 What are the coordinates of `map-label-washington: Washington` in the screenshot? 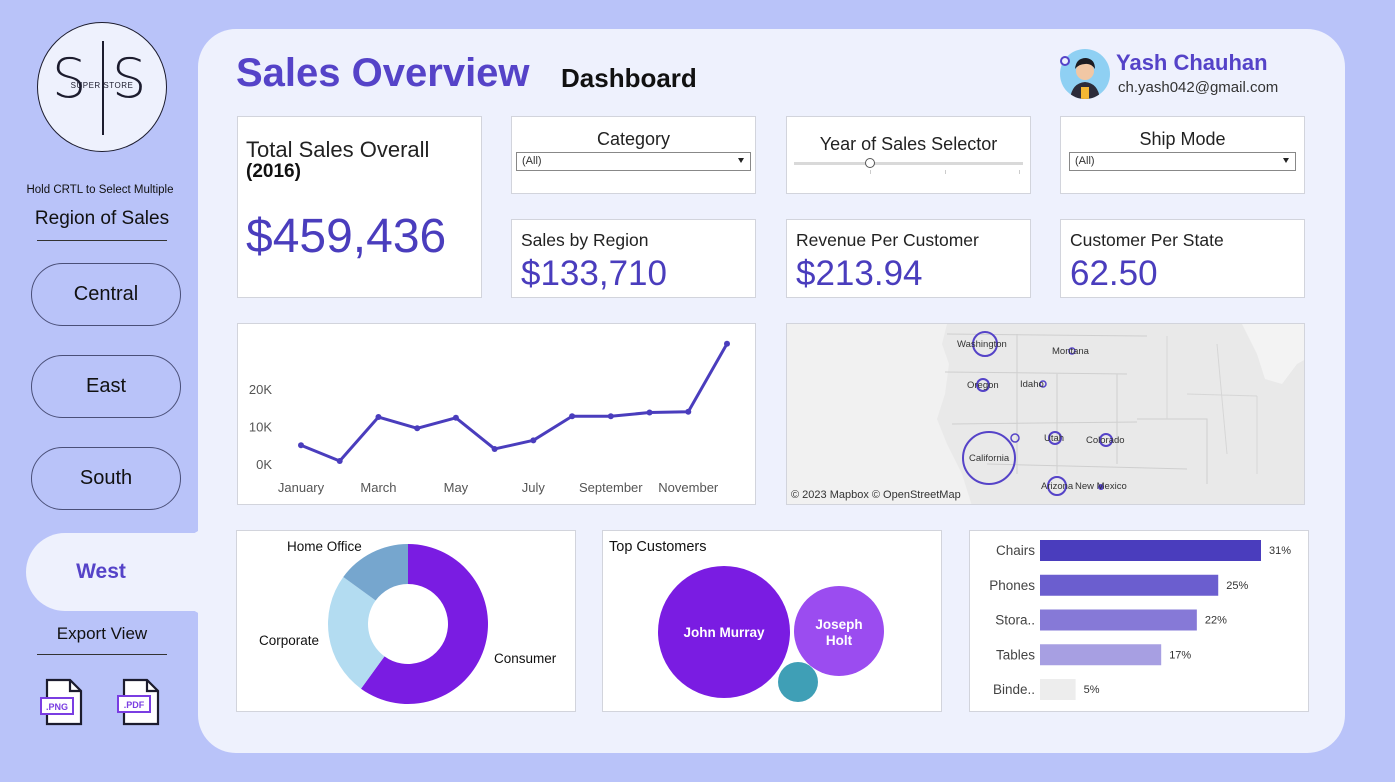 It's located at (982, 344).